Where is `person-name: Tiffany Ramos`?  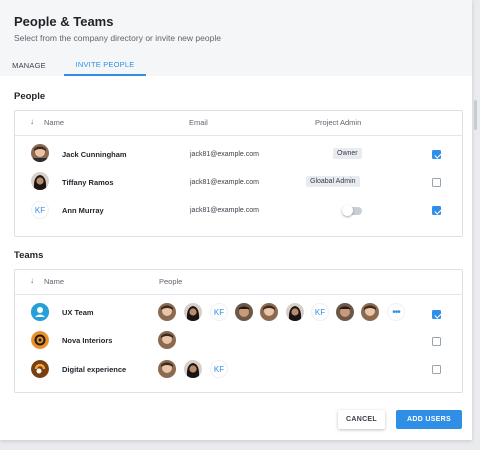
person-name: Tiffany Ramos is located at coordinates (88, 182).